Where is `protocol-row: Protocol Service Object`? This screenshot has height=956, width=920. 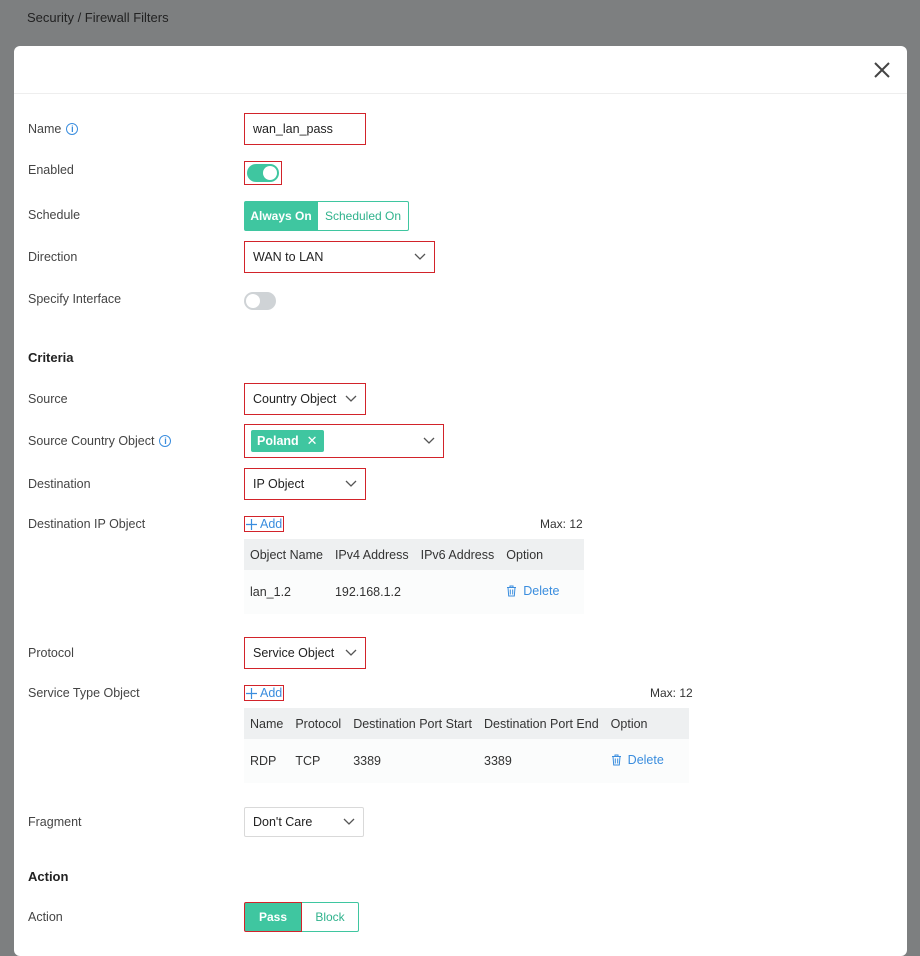 protocol-row: Protocol Service Object is located at coordinates (467, 653).